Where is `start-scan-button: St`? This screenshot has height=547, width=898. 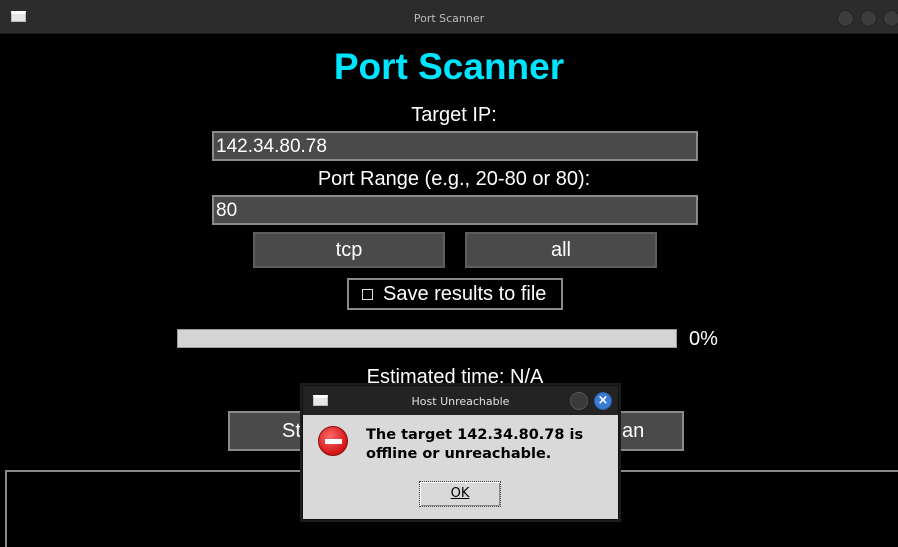 start-scan-button: St is located at coordinates (268, 431).